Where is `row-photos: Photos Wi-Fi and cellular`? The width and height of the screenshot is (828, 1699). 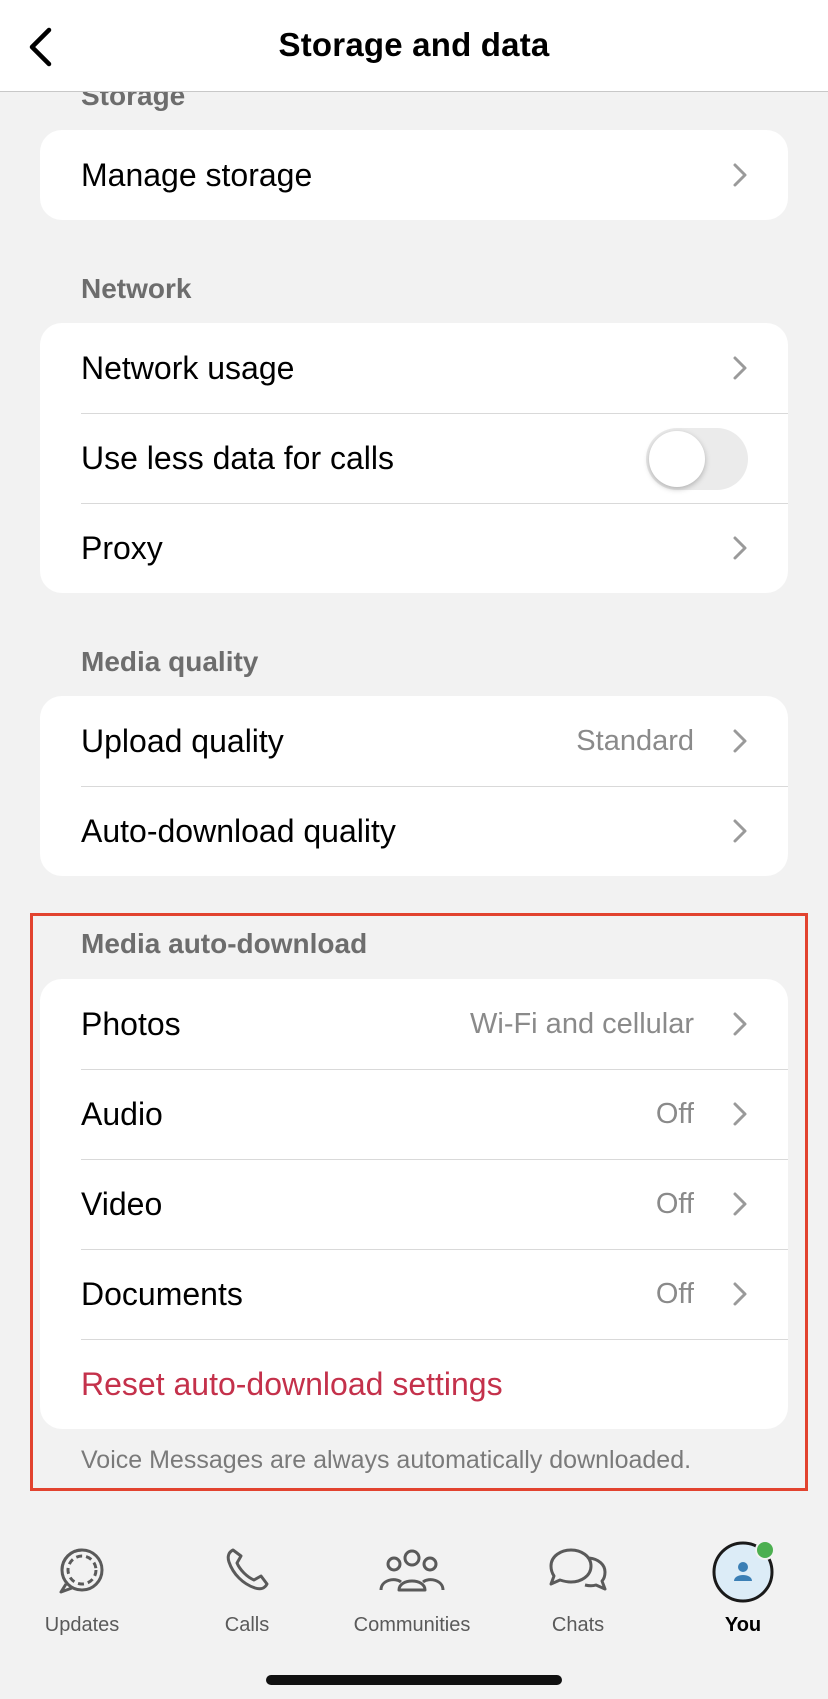
row-photos: Photos Wi-Fi and cellular is located at coordinates (414, 1024).